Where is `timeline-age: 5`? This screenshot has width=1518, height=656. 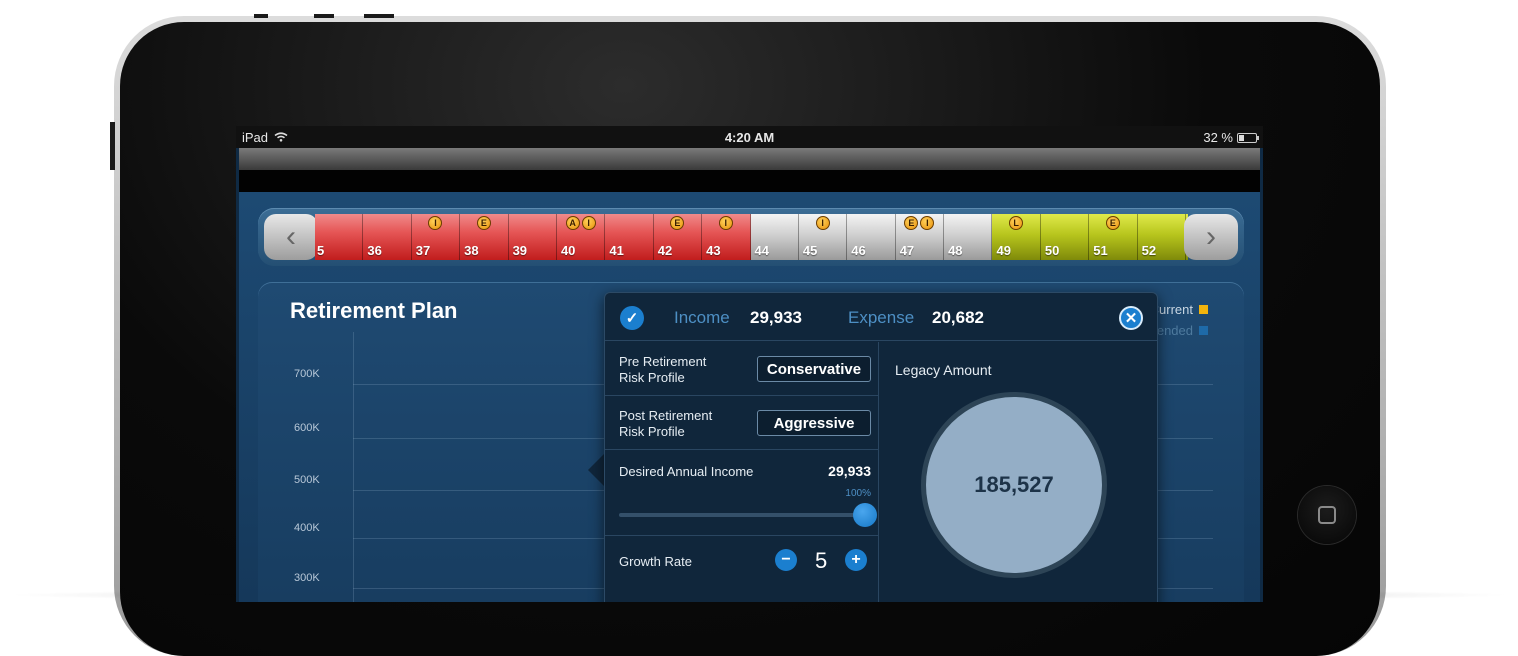
timeline-age: 5 is located at coordinates (321, 250).